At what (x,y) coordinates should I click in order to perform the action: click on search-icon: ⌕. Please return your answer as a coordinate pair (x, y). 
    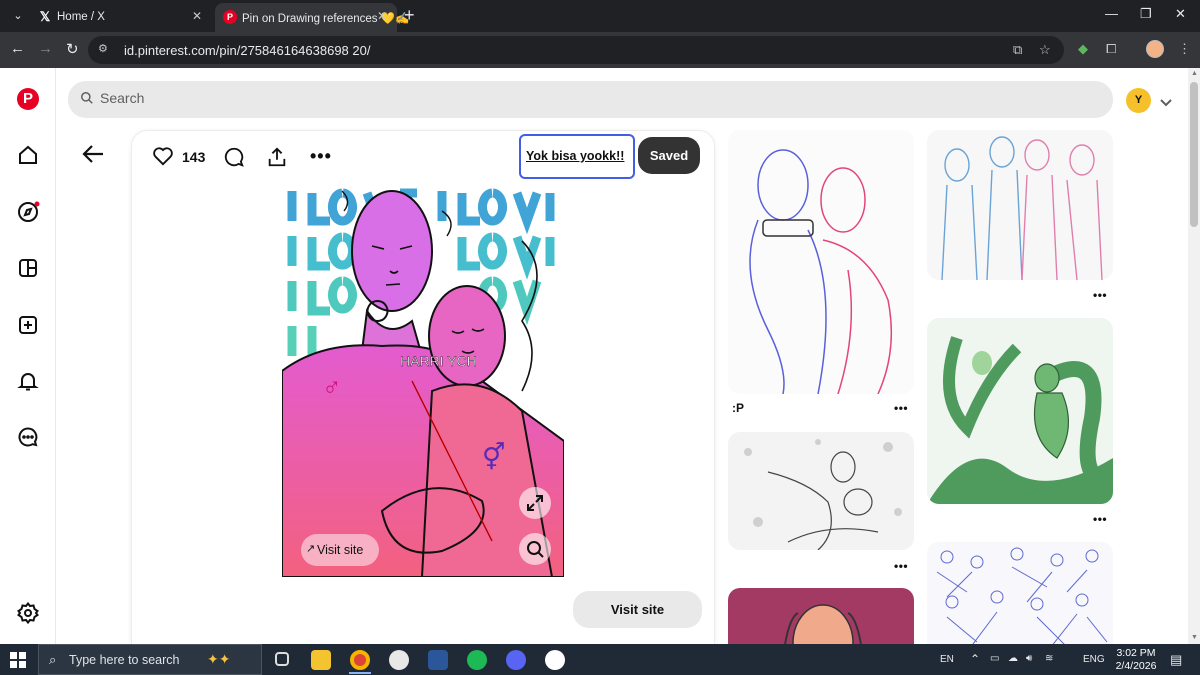
    Looking at the image, I should click on (53, 659).